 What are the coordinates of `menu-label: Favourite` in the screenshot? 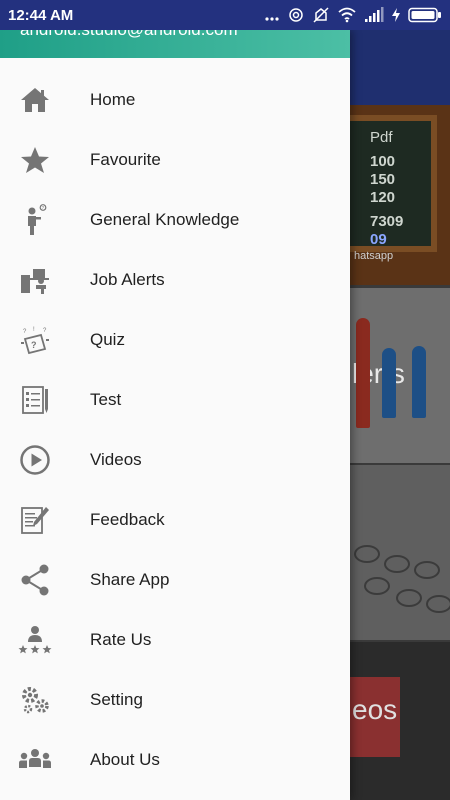 It's located at (125, 159).